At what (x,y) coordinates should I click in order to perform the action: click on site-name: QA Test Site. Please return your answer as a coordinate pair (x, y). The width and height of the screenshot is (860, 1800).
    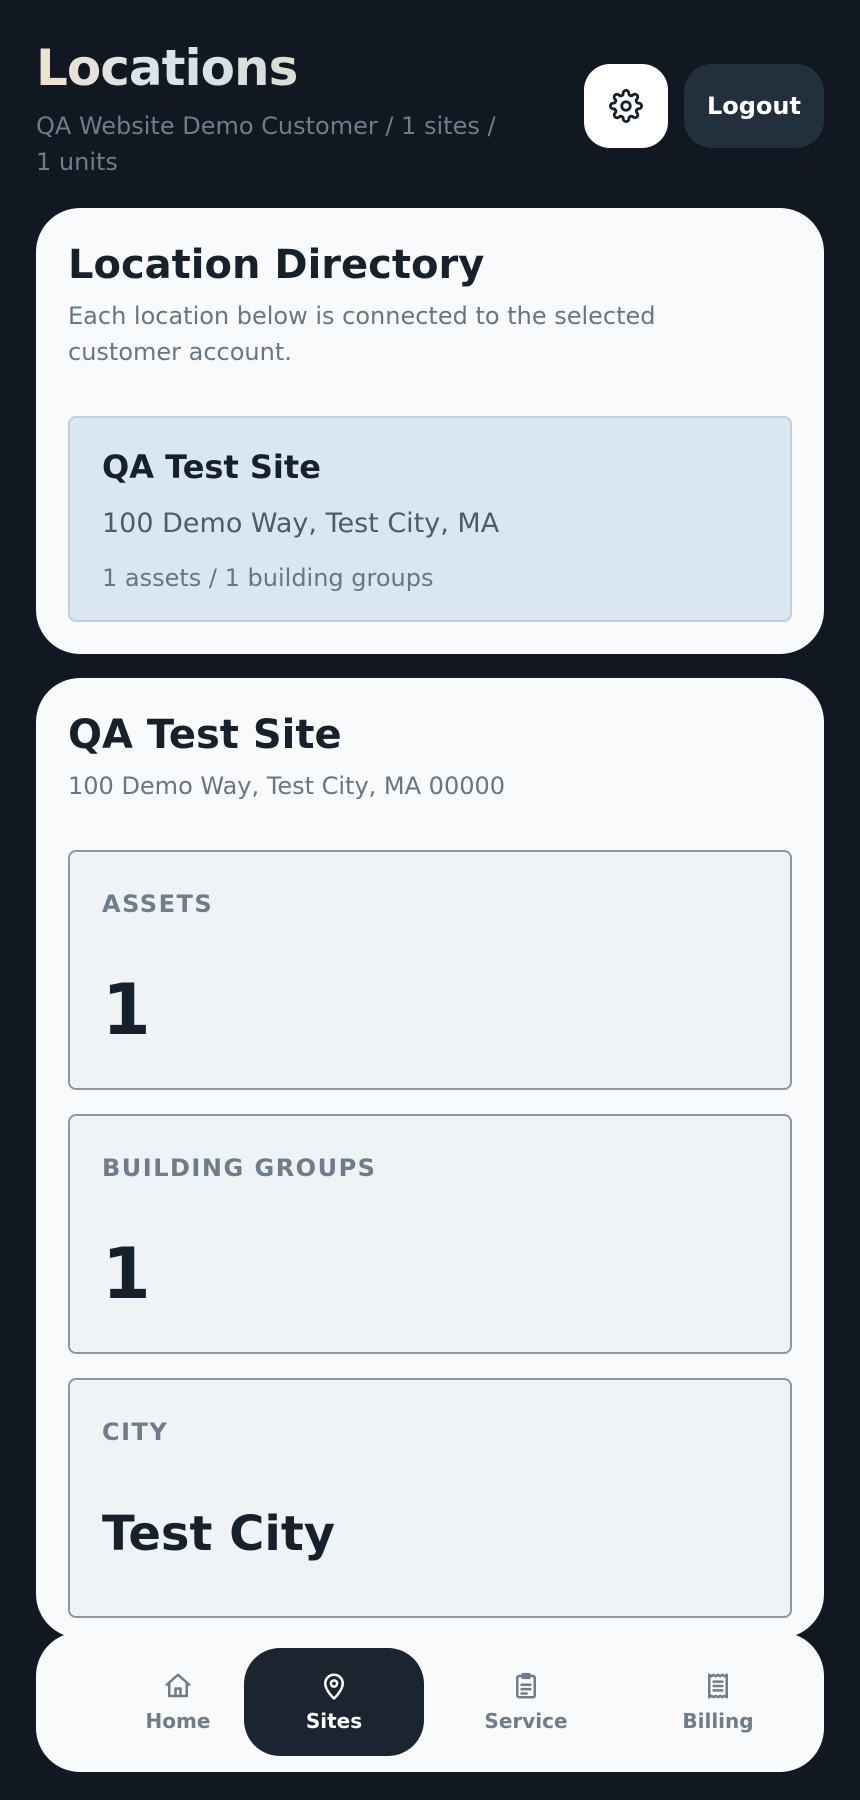
    Looking at the image, I should click on (211, 467).